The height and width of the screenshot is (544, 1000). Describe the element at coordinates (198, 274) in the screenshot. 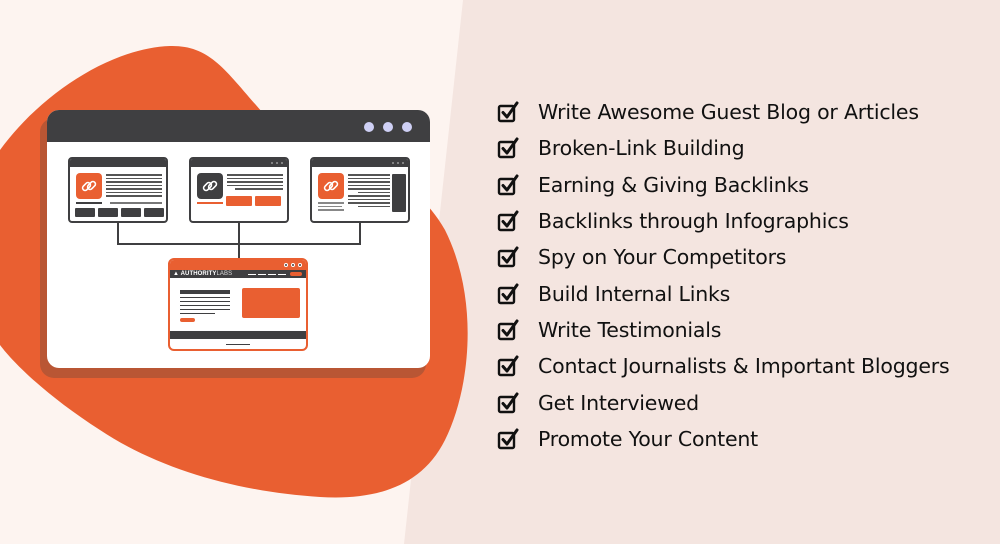

I see `brand-name-bold: AUTHORITY` at that location.